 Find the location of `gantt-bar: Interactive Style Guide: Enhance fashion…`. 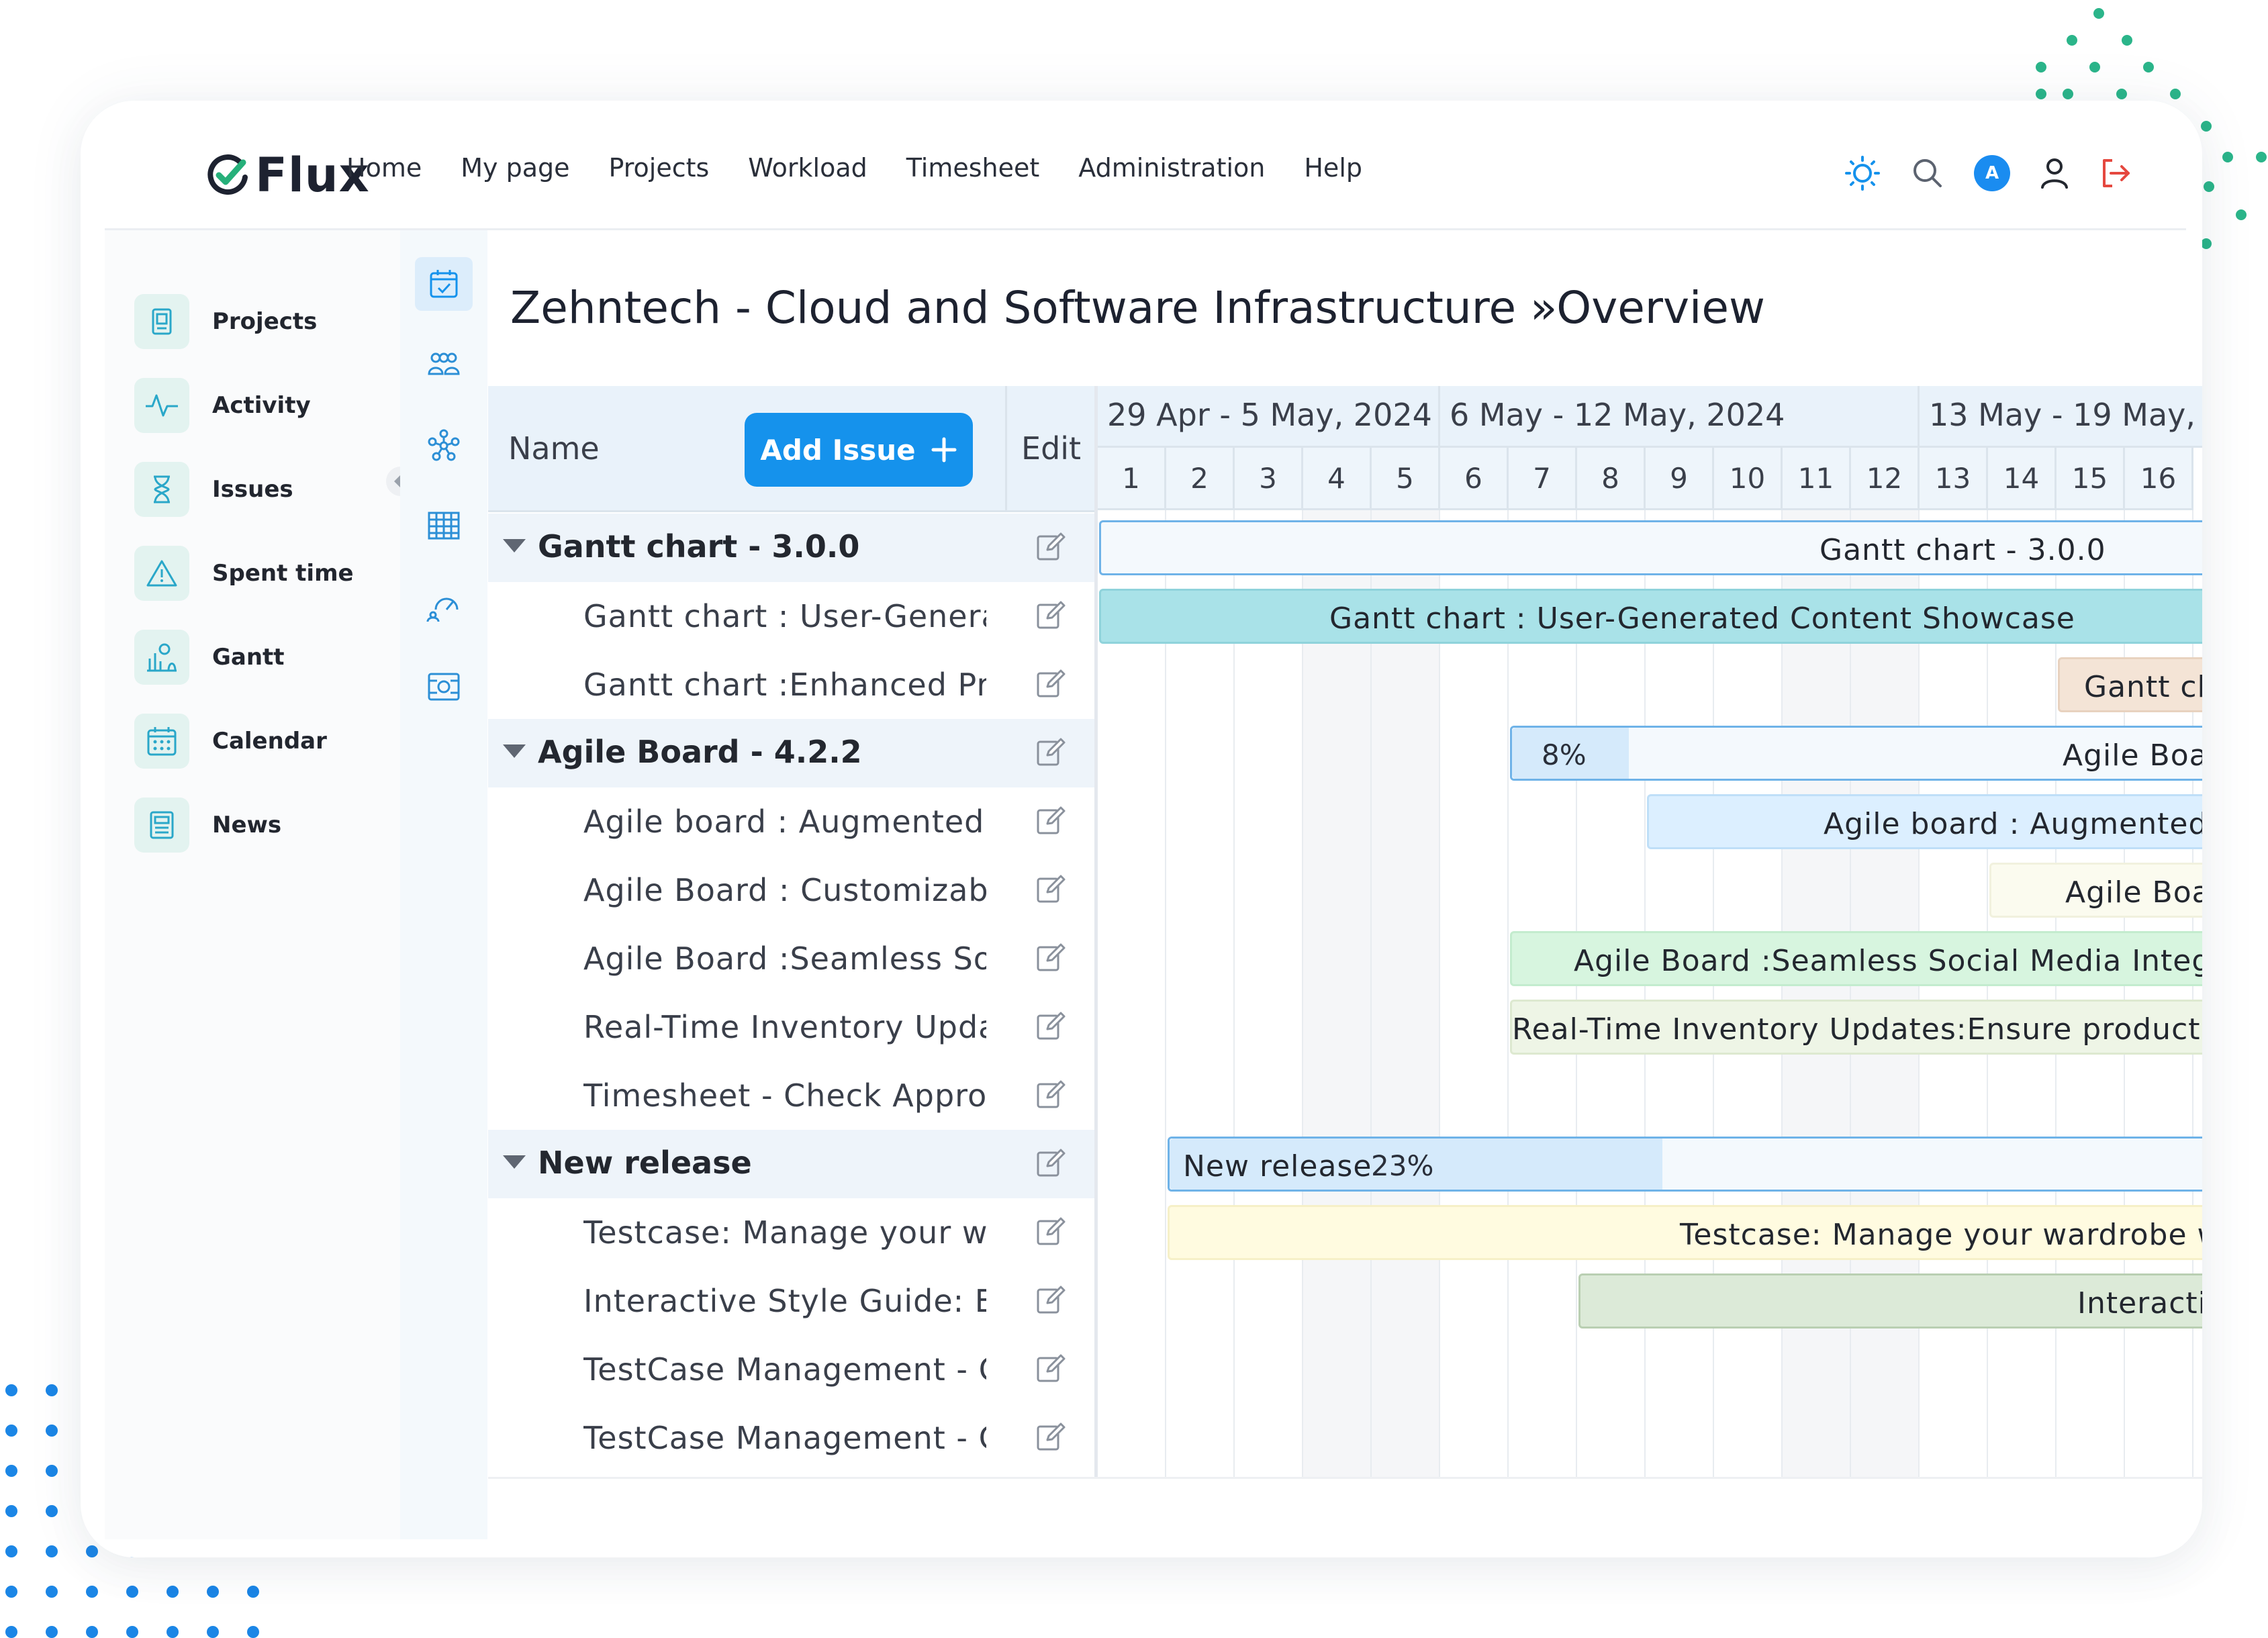

gantt-bar: Interactive Style Guide: Enhance fashion… is located at coordinates (1890, 1301).